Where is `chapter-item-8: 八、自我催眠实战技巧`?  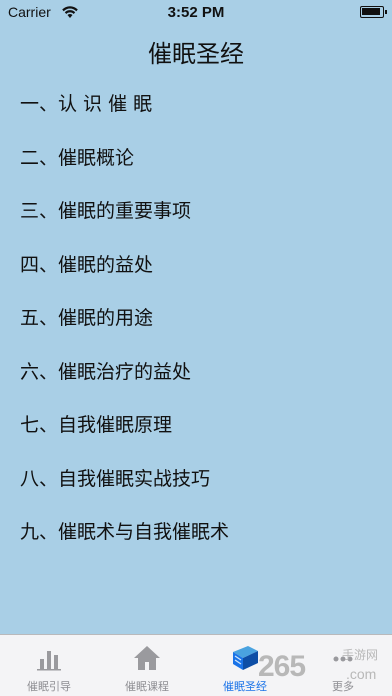
chapter-item-8: 八、自我催眠实战技巧 is located at coordinates (196, 478).